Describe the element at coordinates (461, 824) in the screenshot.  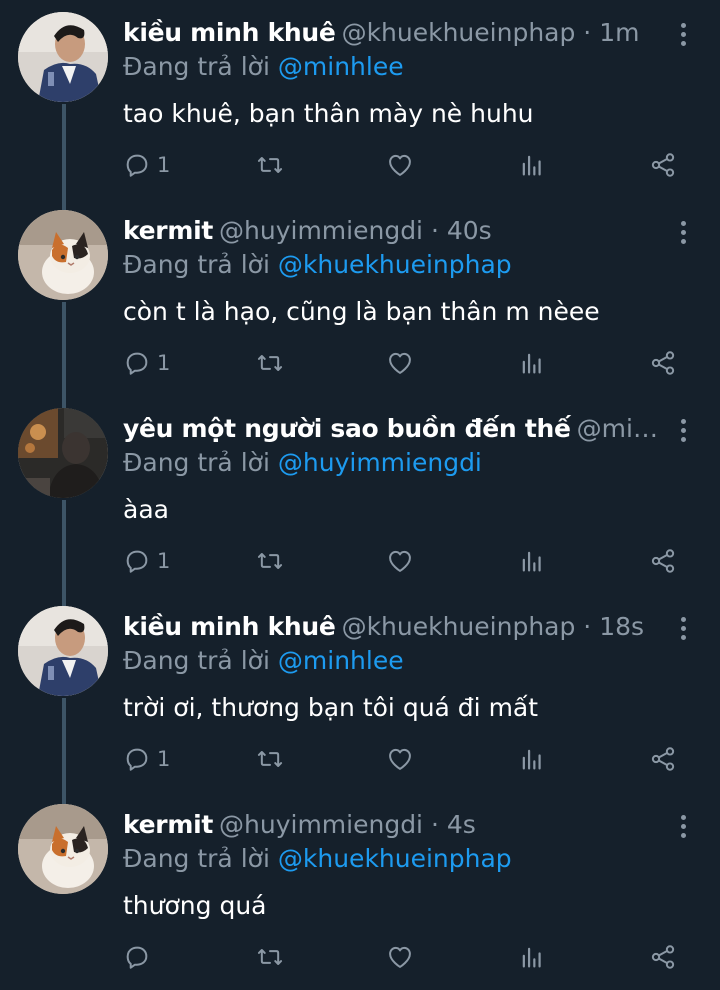
I see `timestamp: 4s` at that location.